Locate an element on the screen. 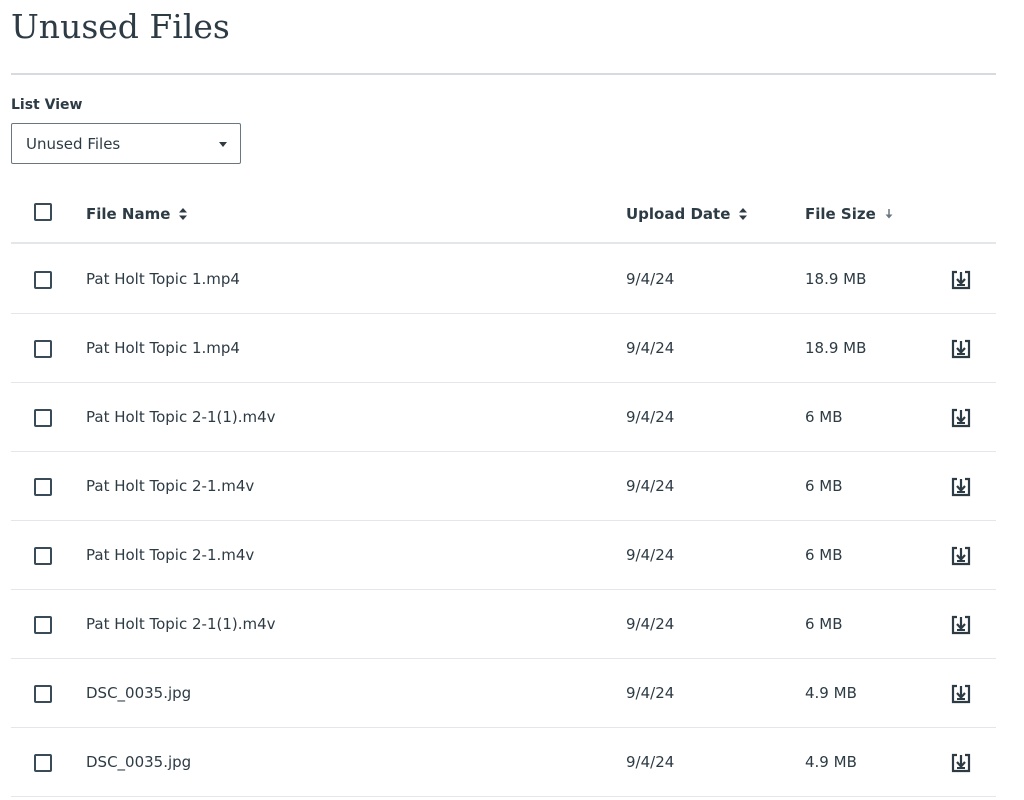  column-header-file-size: File Size is located at coordinates (849, 214).